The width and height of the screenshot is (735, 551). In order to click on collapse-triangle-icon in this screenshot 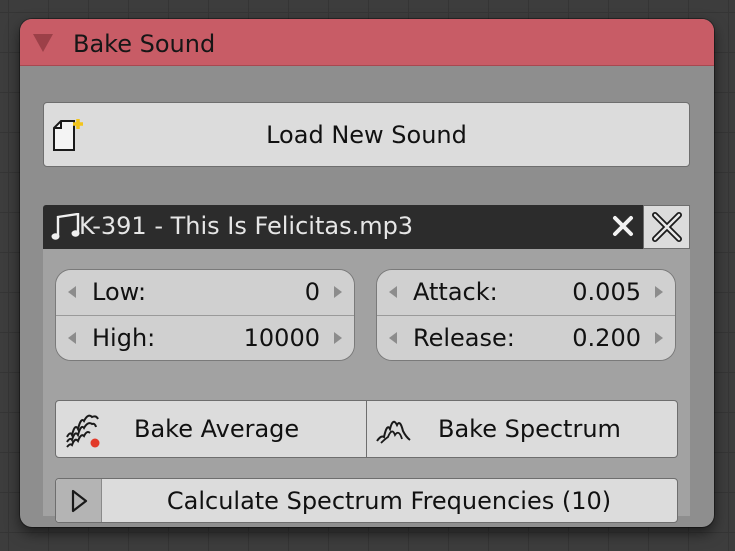, I will do `click(43, 43)`.